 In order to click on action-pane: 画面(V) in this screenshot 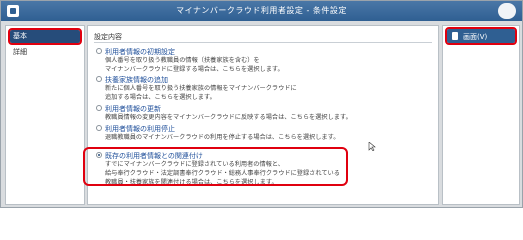, I will do `click(481, 115)`.